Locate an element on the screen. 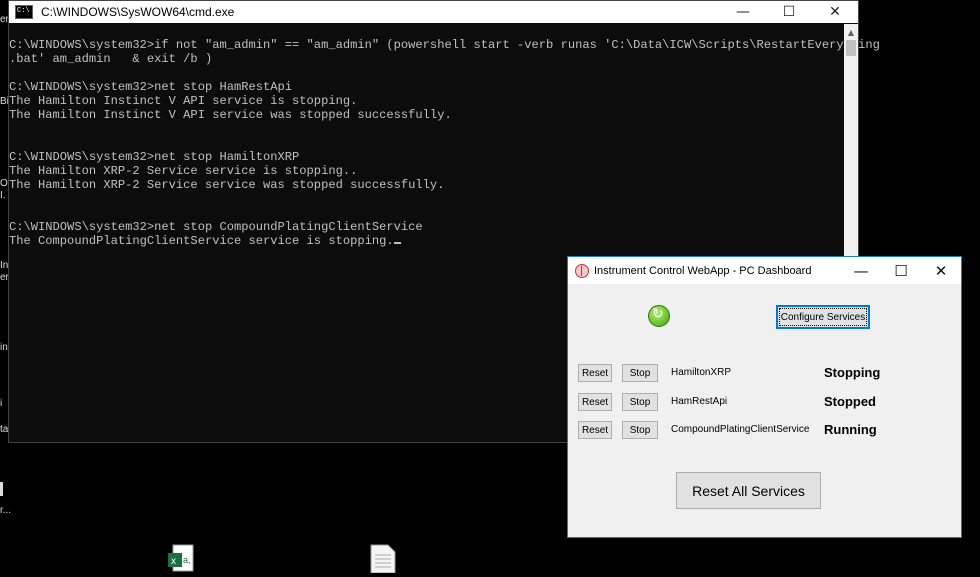 Image resolution: width=980 pixels, height=577 pixels. dashboard-window-title: Instrument Control WebApp - PC Dashboard is located at coordinates (703, 270).